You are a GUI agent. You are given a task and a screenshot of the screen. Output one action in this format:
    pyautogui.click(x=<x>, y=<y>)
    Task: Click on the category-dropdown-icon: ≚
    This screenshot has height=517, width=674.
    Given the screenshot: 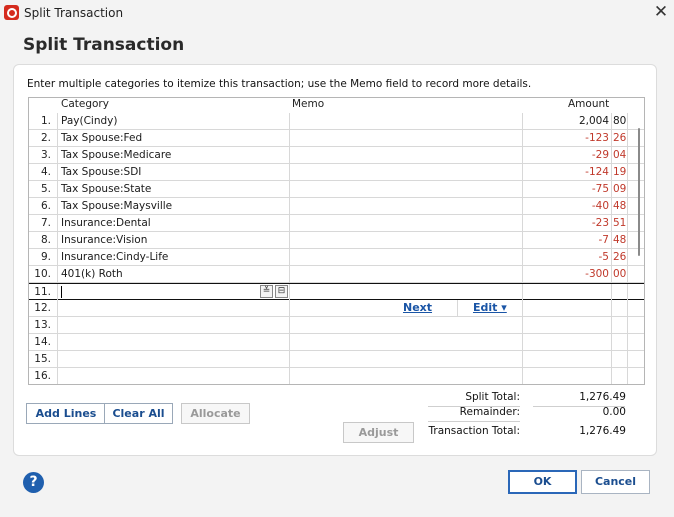 What is the action you would take?
    pyautogui.click(x=266, y=291)
    